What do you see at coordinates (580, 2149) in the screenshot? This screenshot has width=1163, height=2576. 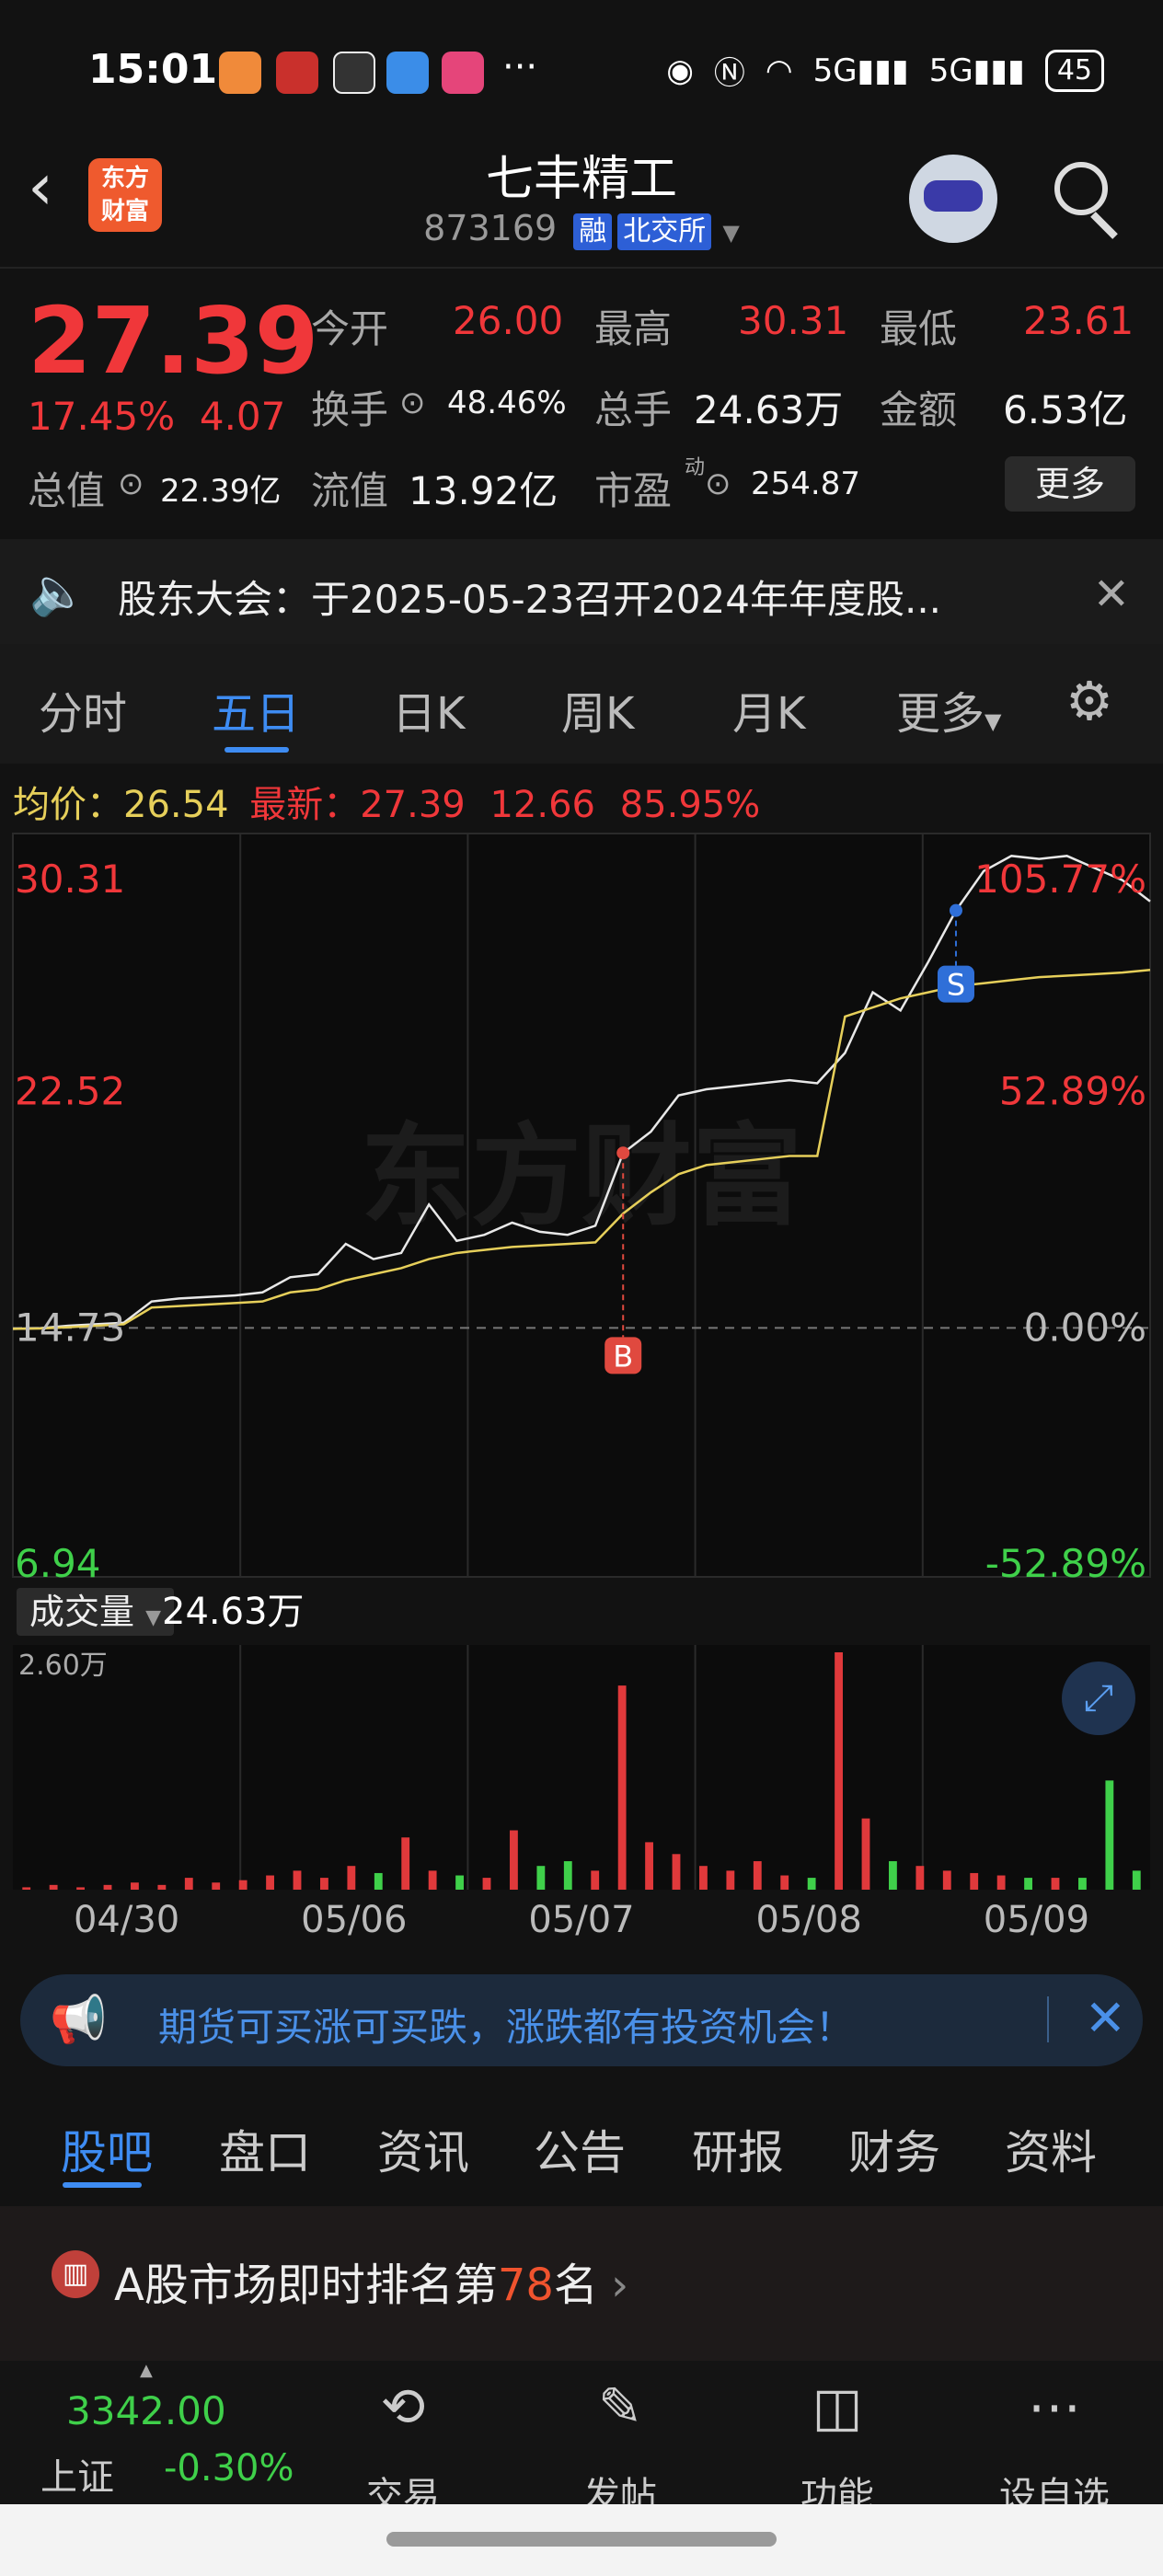 I see `tab-announcements: 公告` at bounding box center [580, 2149].